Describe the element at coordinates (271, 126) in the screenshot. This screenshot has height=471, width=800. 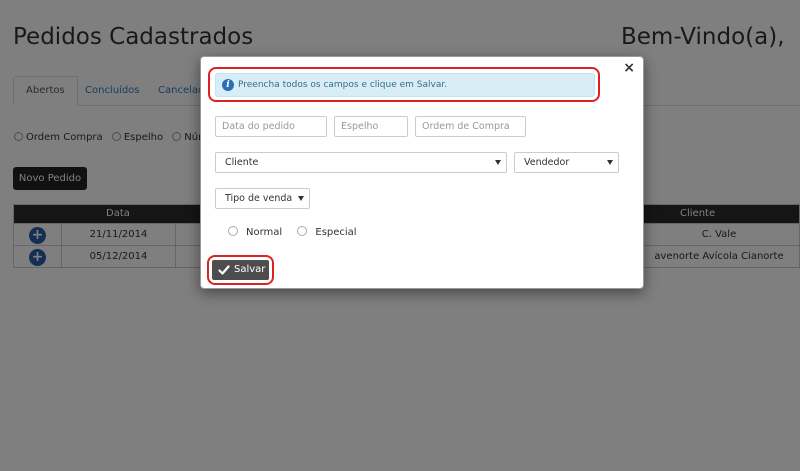
I see `data-pedido-input: Data do pedido` at that location.